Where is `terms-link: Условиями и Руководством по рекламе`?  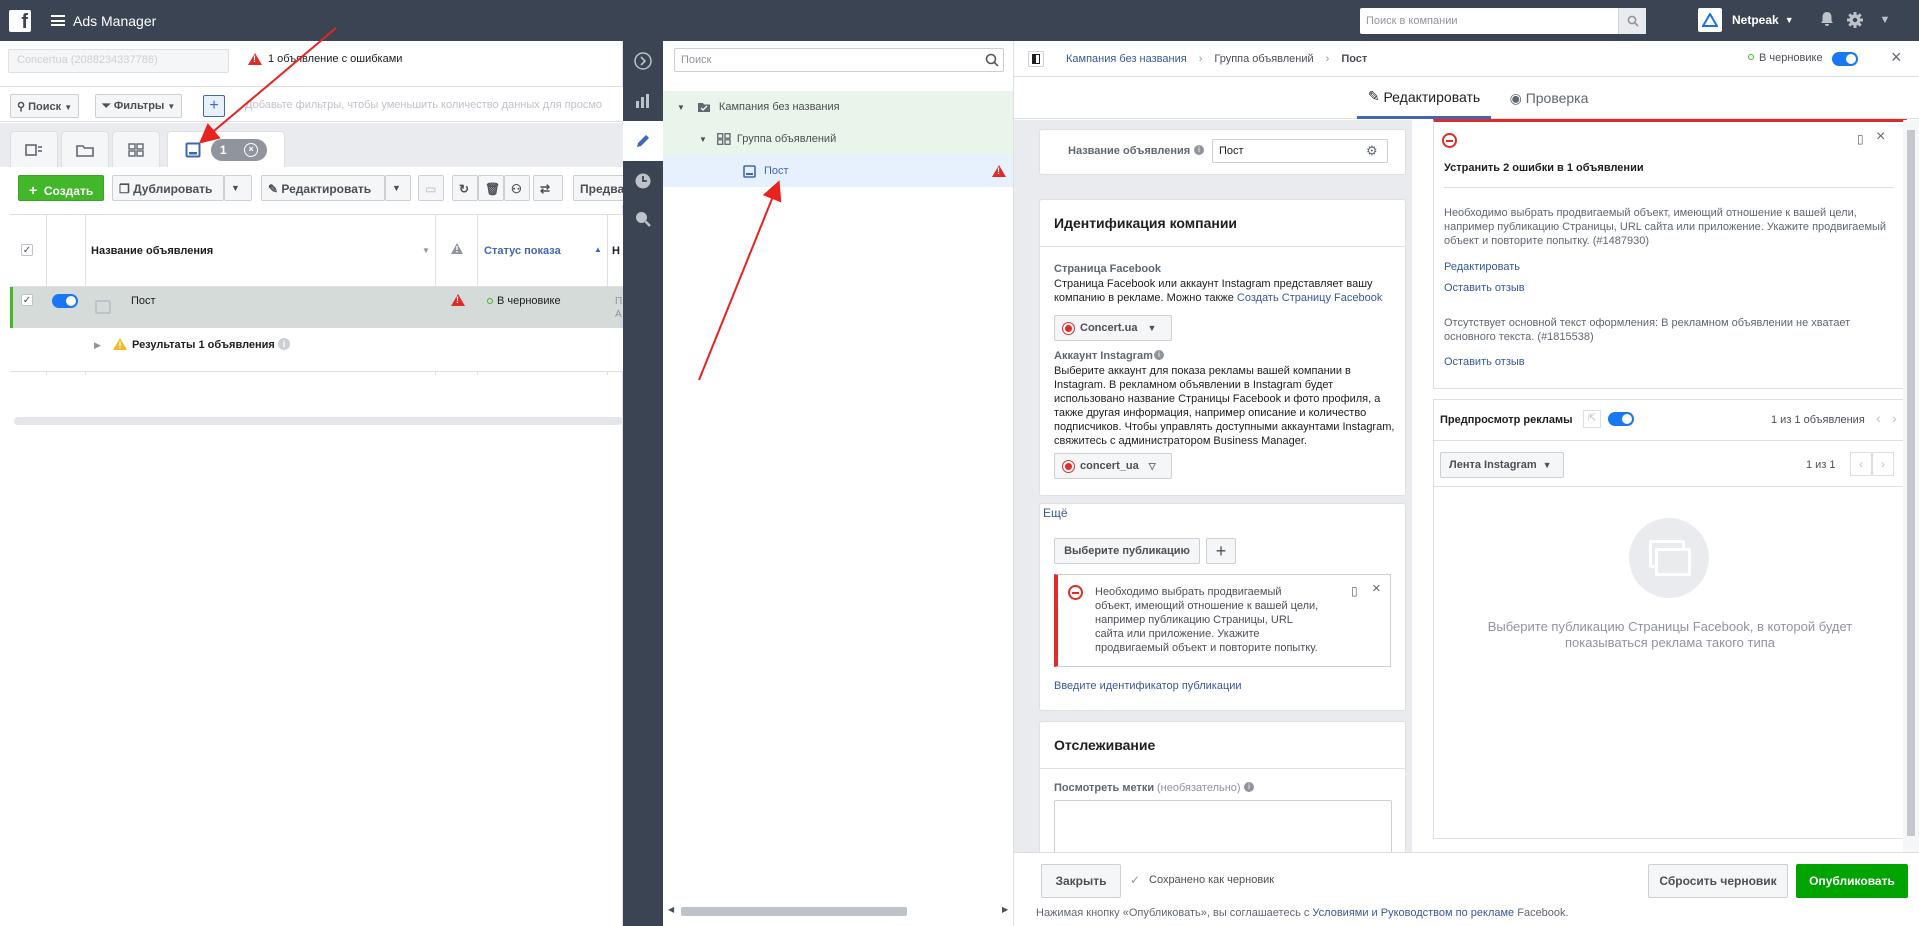
terms-link: Условиями и Руководством по рекламе is located at coordinates (1413, 913).